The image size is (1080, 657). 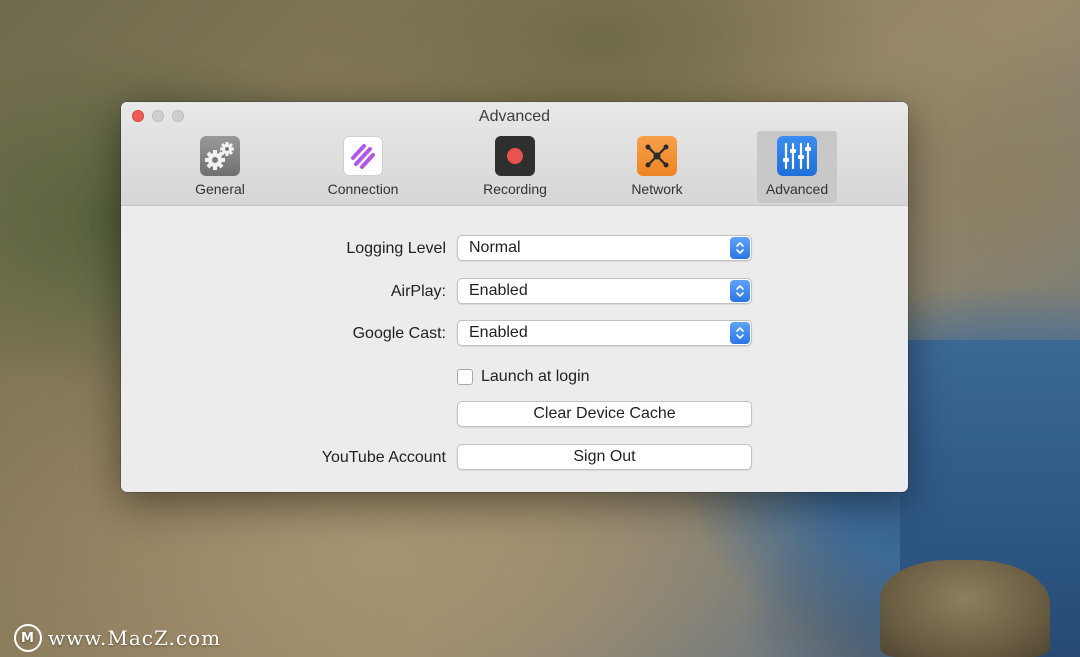 I want to click on window-title: Advanced, so click(x=514, y=116).